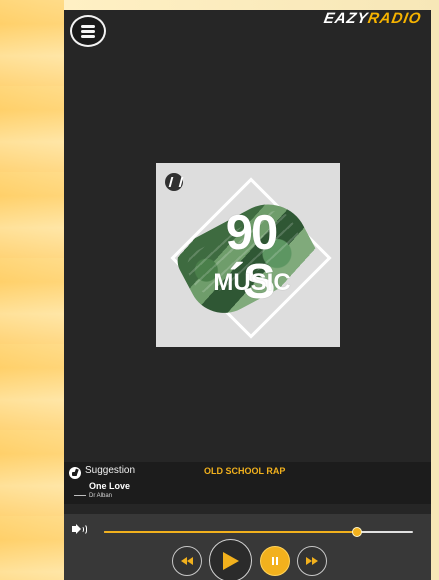  I want to click on thumbs-up-icon, so click(75, 473).